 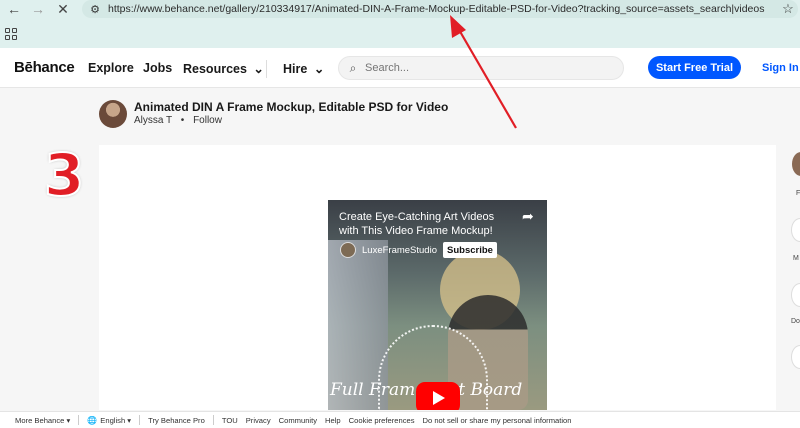 What do you see at coordinates (258, 420) in the screenshot?
I see `footer-link-privacy: Privacy` at bounding box center [258, 420].